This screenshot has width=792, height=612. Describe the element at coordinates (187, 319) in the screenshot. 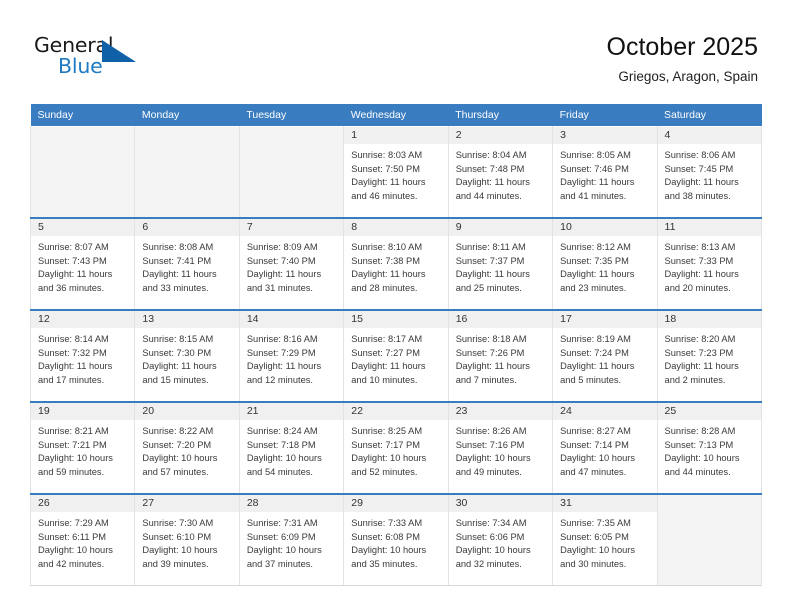

I see `day-number: 13` at that location.